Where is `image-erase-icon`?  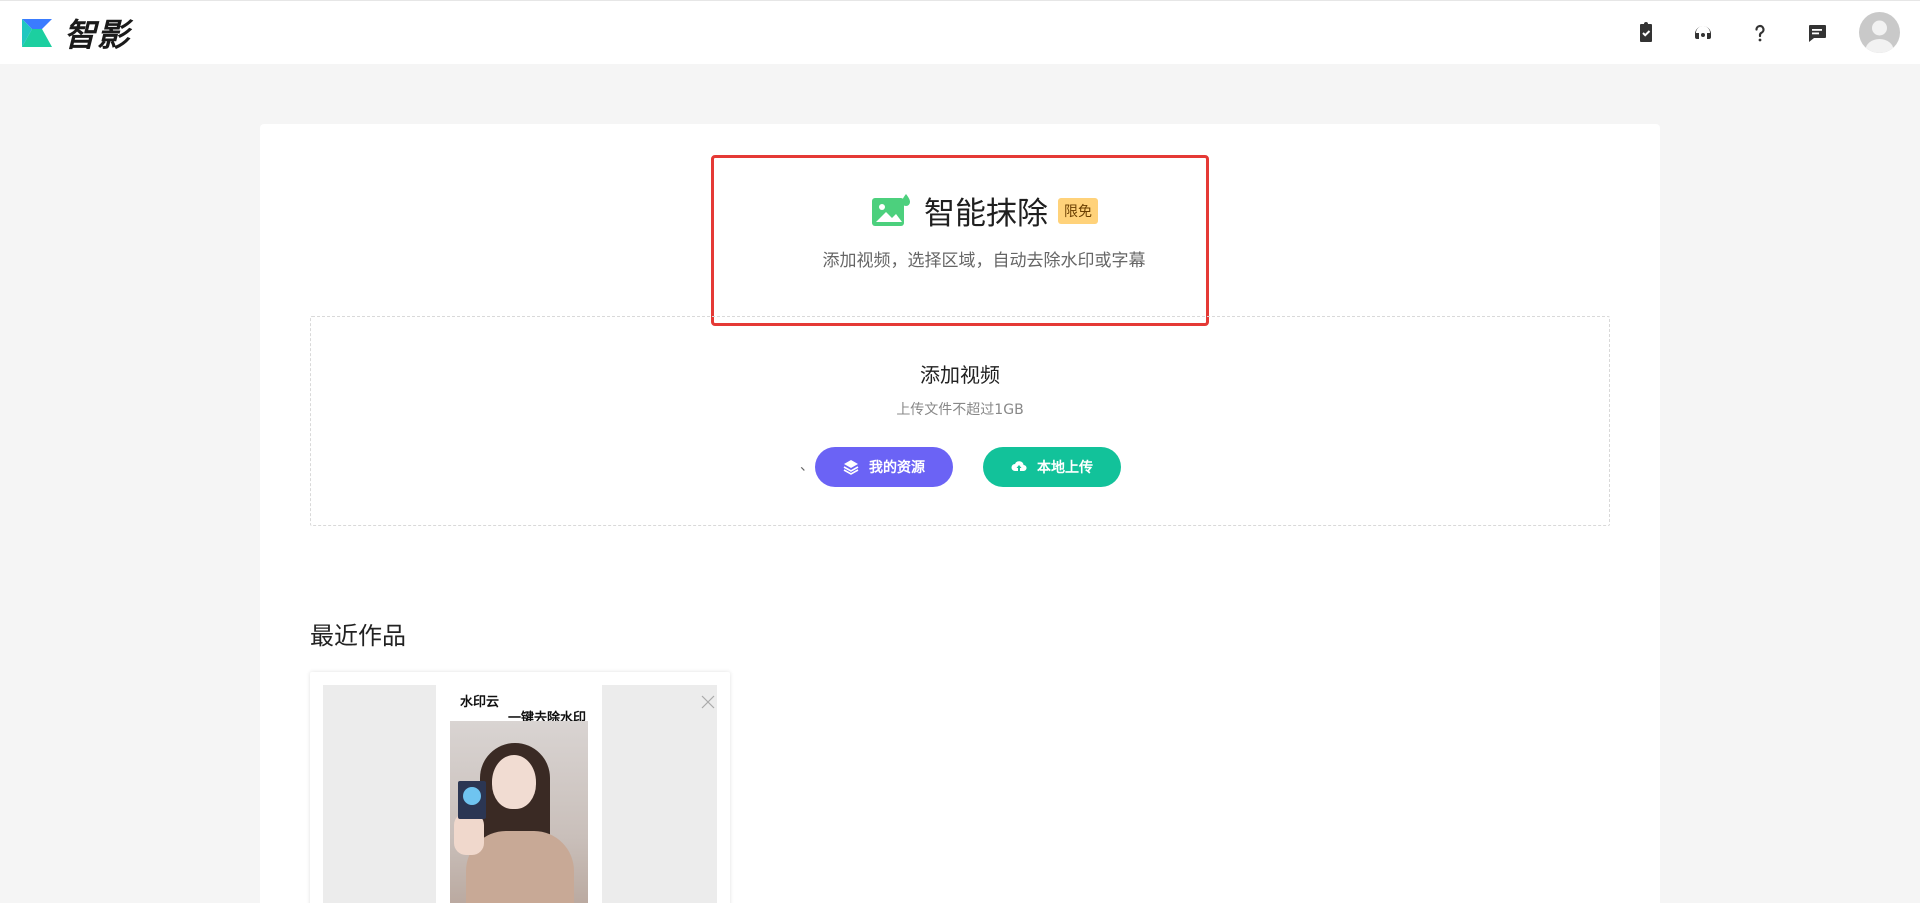 image-erase-icon is located at coordinates (891, 209).